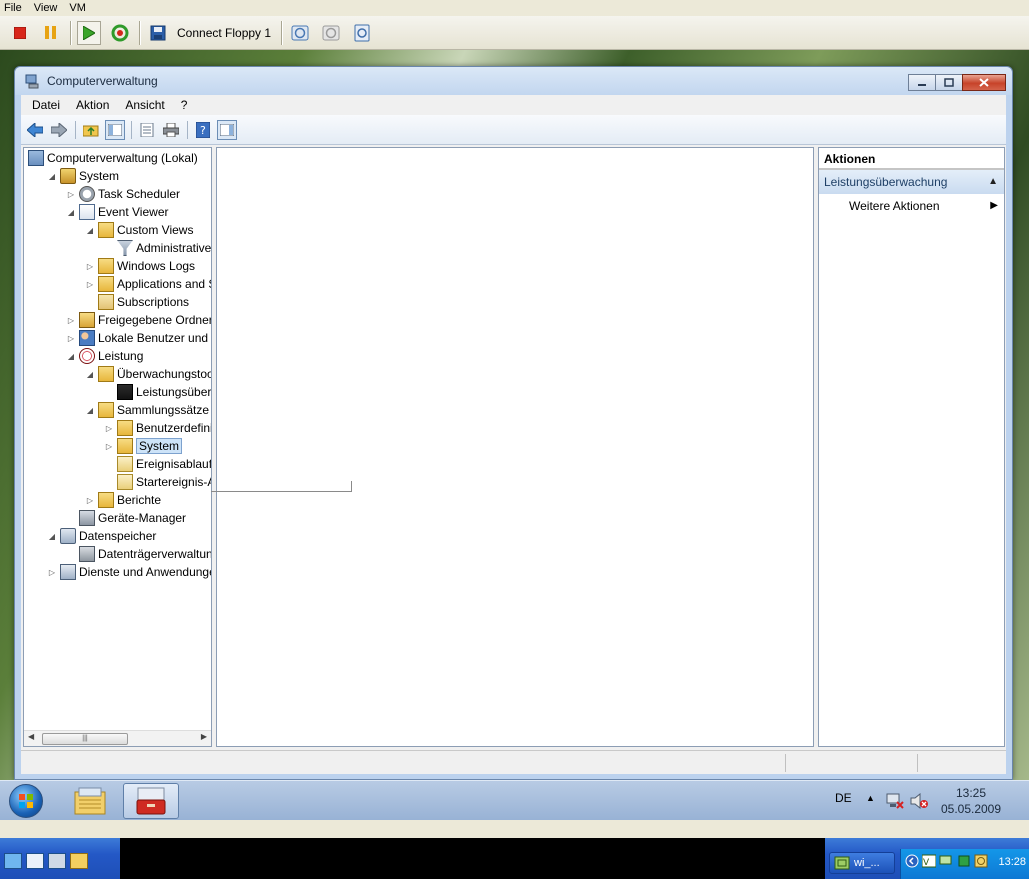 This screenshot has width=1029, height=879. Describe the element at coordinates (120, 33) in the screenshot. I see `reset-button` at that location.